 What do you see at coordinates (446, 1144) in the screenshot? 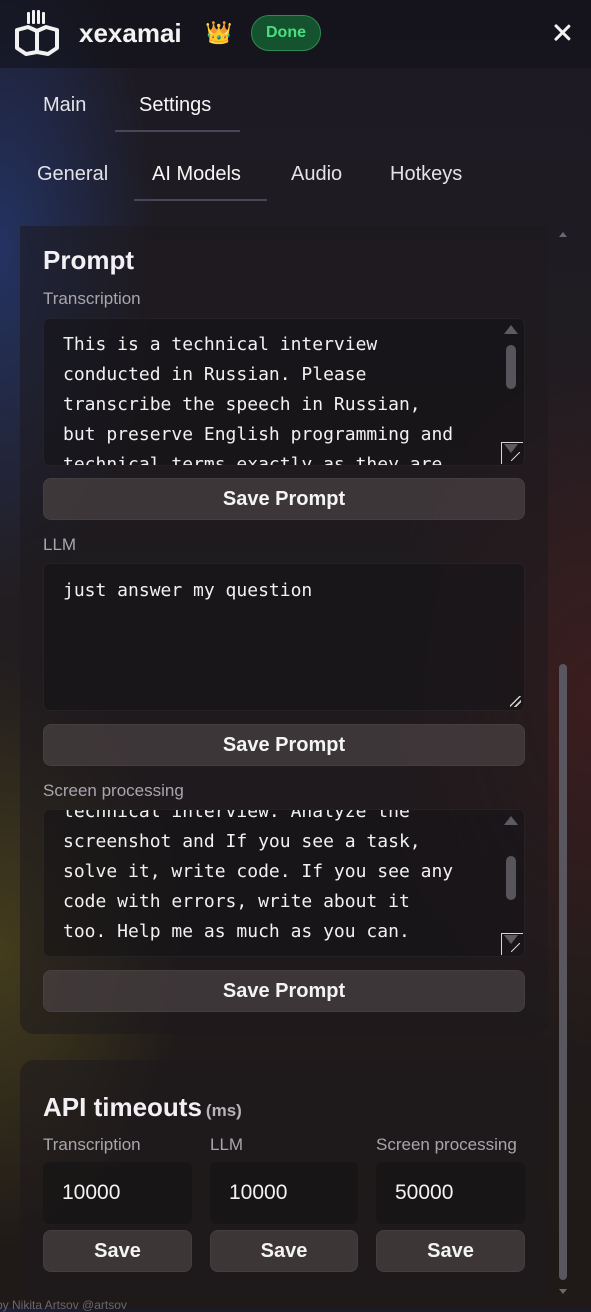
I see `screen-processing-timeout-label: Screen processing` at bounding box center [446, 1144].